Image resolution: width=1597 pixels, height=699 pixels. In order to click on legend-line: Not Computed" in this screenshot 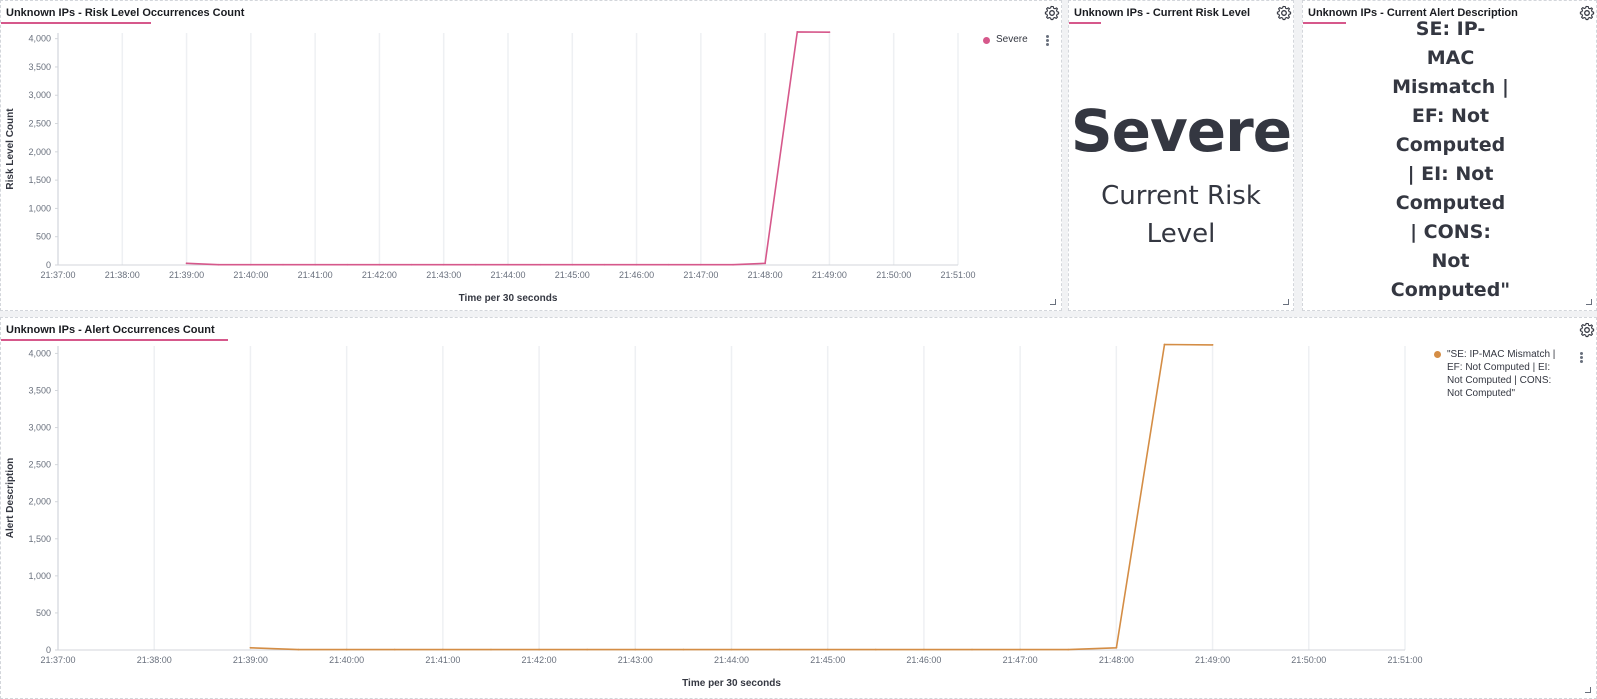, I will do `click(1481, 393)`.